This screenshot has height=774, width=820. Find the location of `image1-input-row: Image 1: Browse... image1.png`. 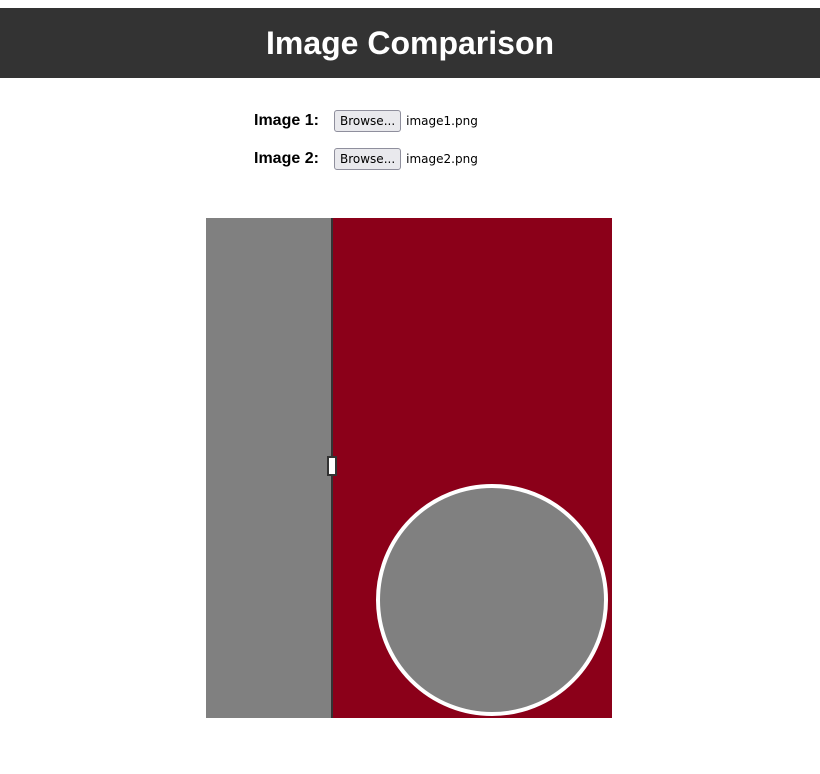

image1-input-row: Image 1: Browse... image1.png is located at coordinates (366, 121).